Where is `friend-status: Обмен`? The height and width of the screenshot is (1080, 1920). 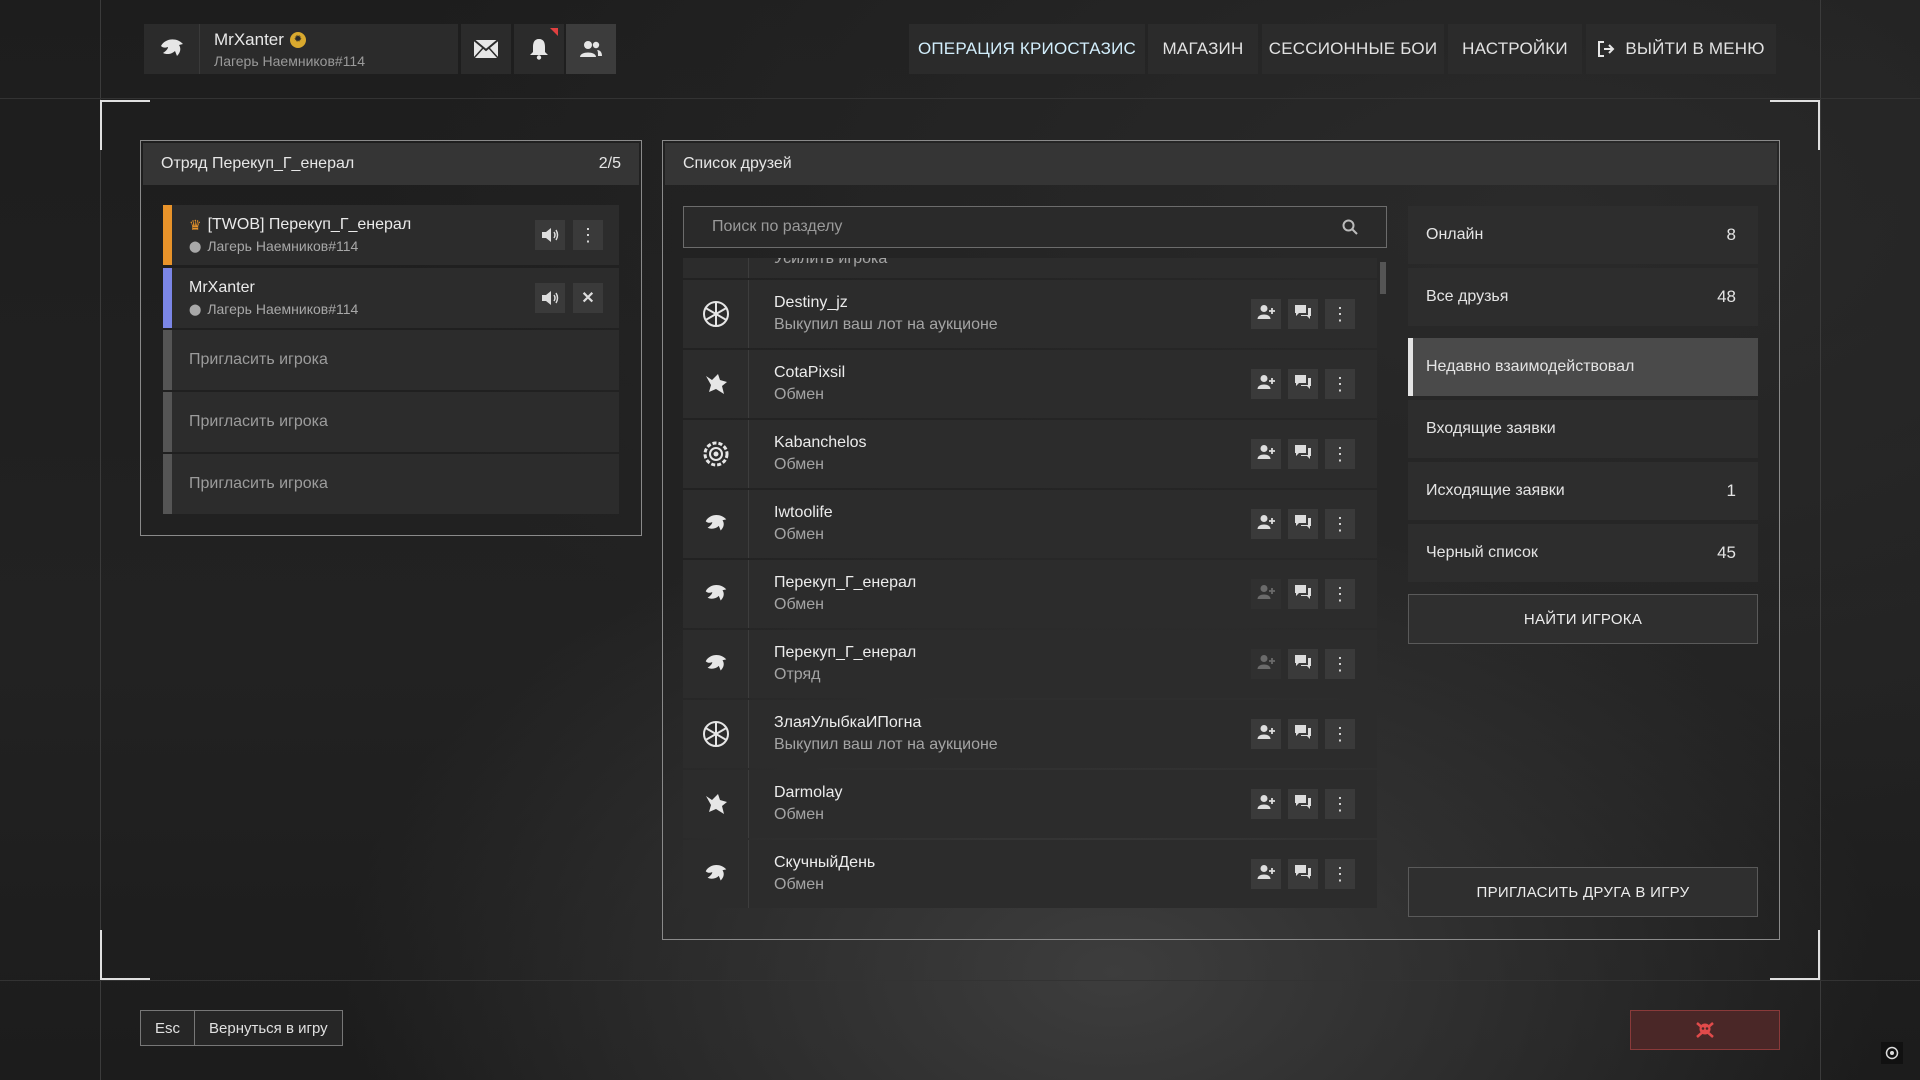 friend-status: Обмен is located at coordinates (799, 814).